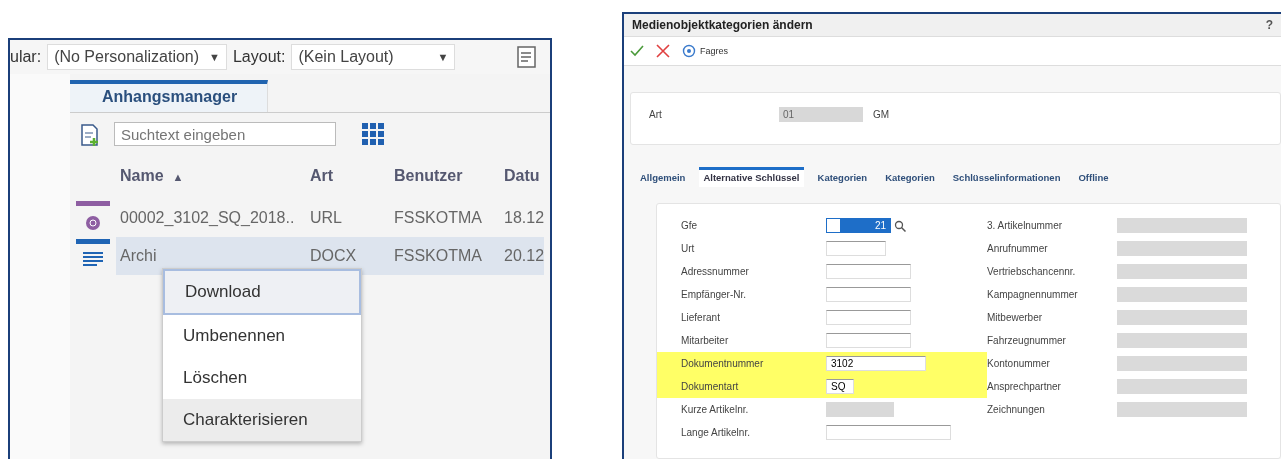 This screenshot has height=459, width=1281. Describe the element at coordinates (881, 114) in the screenshot. I see `field-description: GM` at that location.